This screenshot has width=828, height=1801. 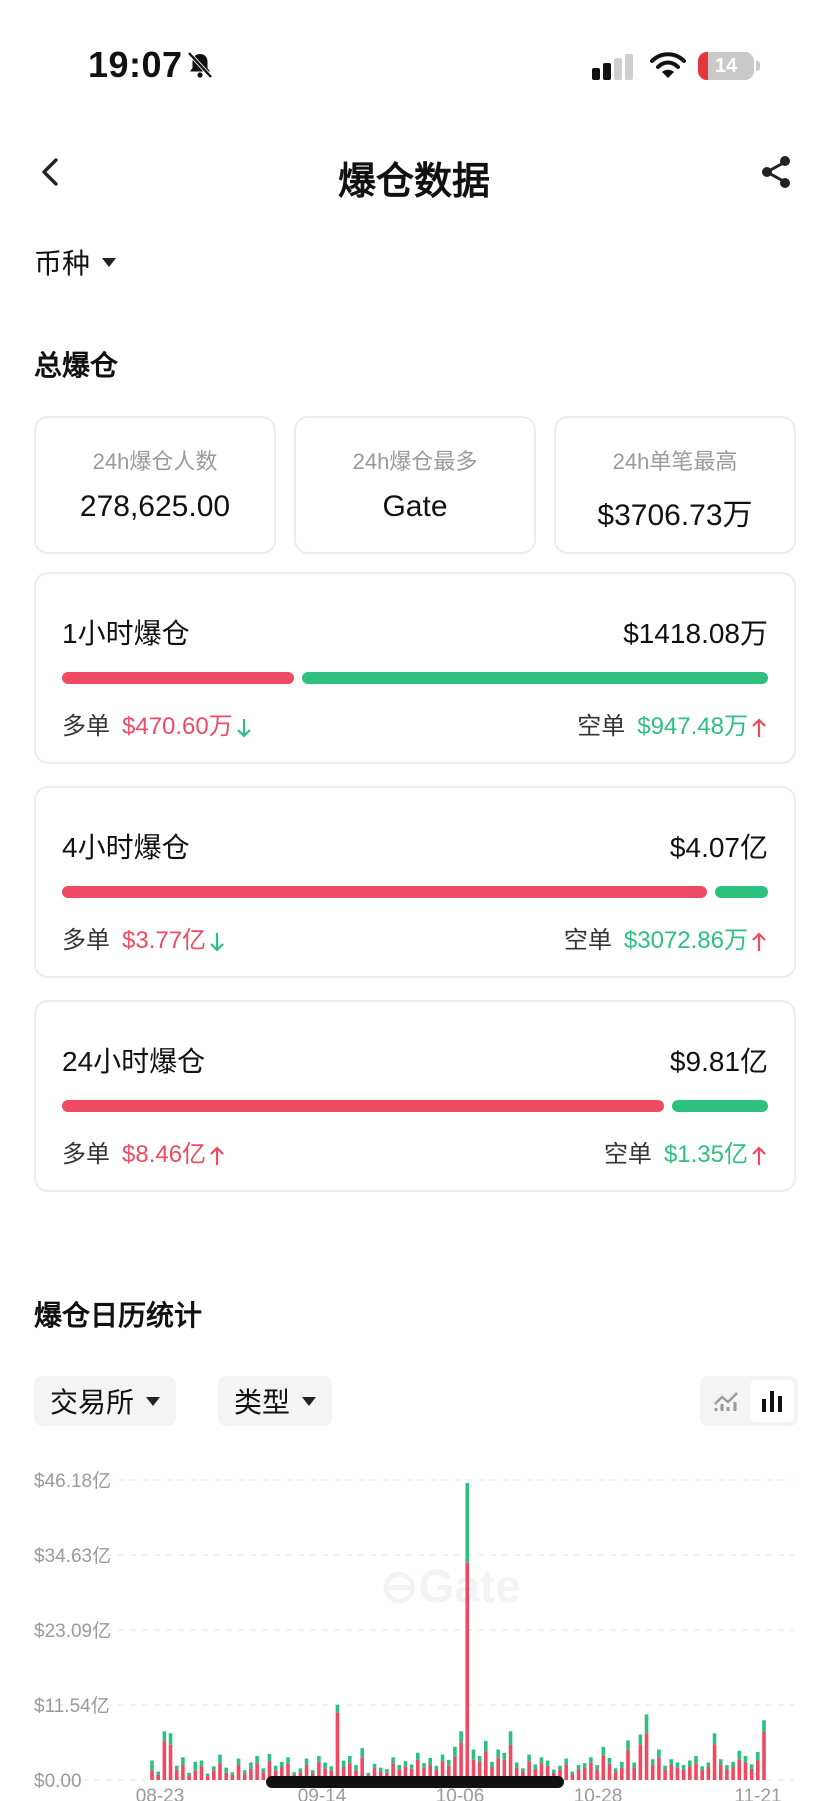 What do you see at coordinates (414, 55) in the screenshot?
I see `status-bar: 19:07 14` at bounding box center [414, 55].